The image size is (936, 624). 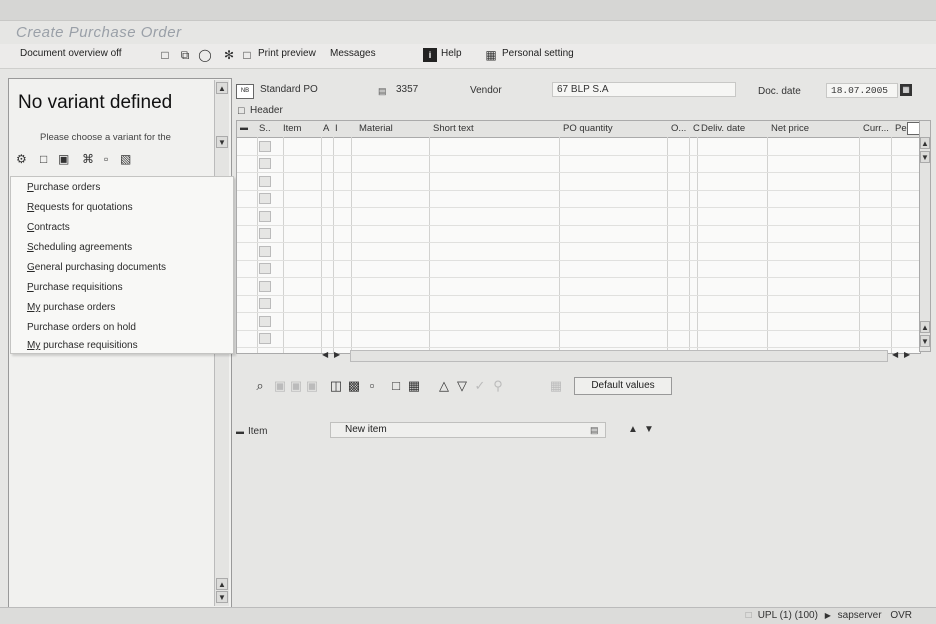 I want to click on column-item-category: I, so click(x=336, y=128).